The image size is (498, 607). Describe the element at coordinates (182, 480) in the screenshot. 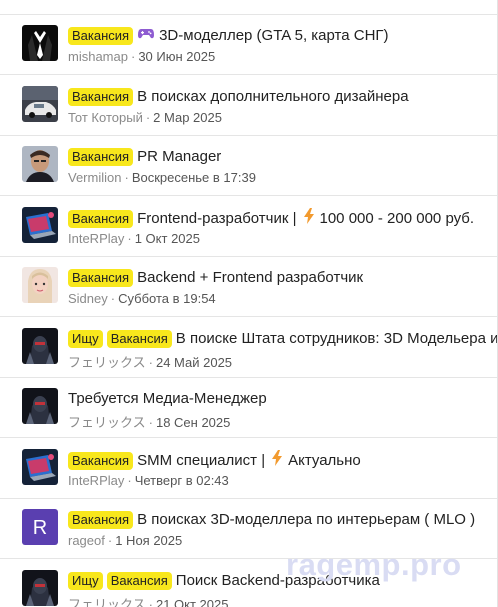

I see `thread-date: Четверг в 02:43` at that location.